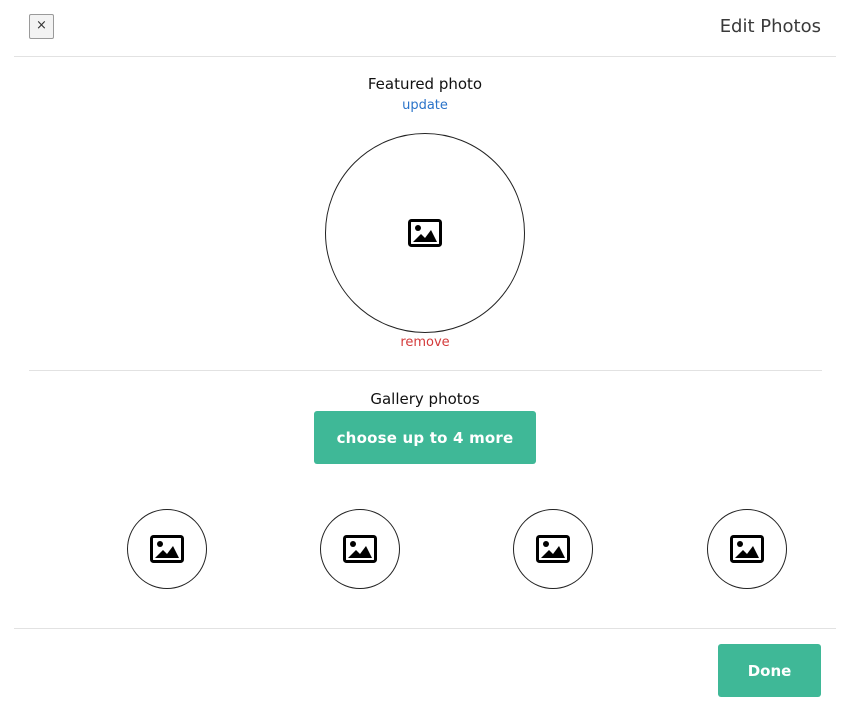 Image resolution: width=850 pixels, height=706 pixels. I want to click on featured-photo-slot, so click(425, 233).